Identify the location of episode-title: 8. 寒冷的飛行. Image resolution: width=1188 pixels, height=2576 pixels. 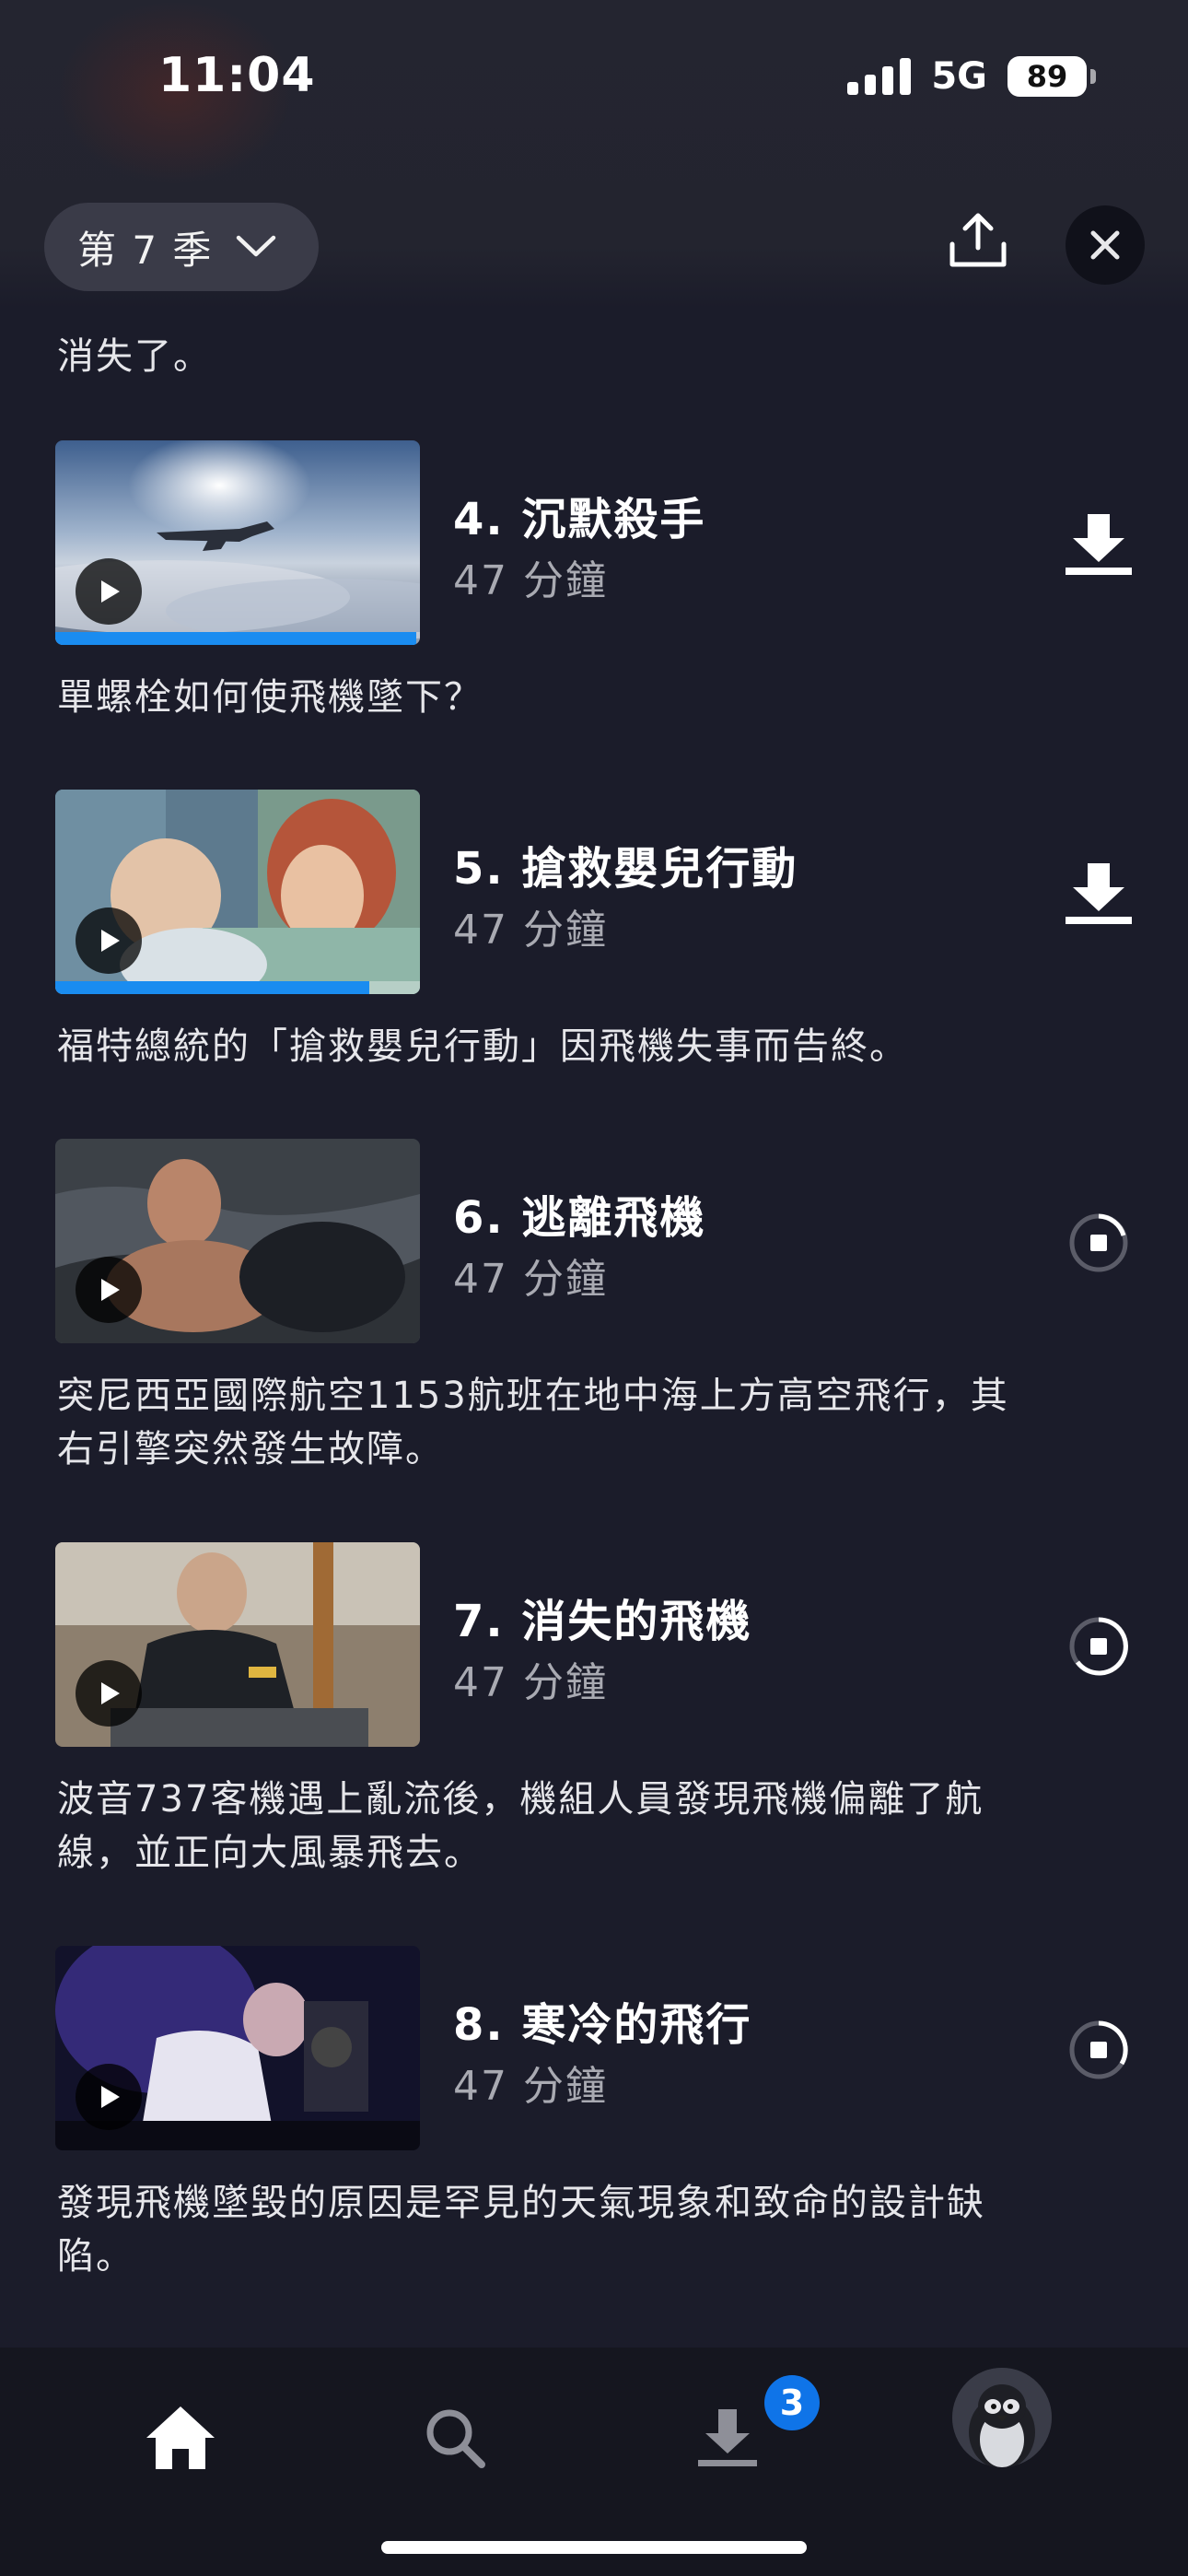
(602, 2021).